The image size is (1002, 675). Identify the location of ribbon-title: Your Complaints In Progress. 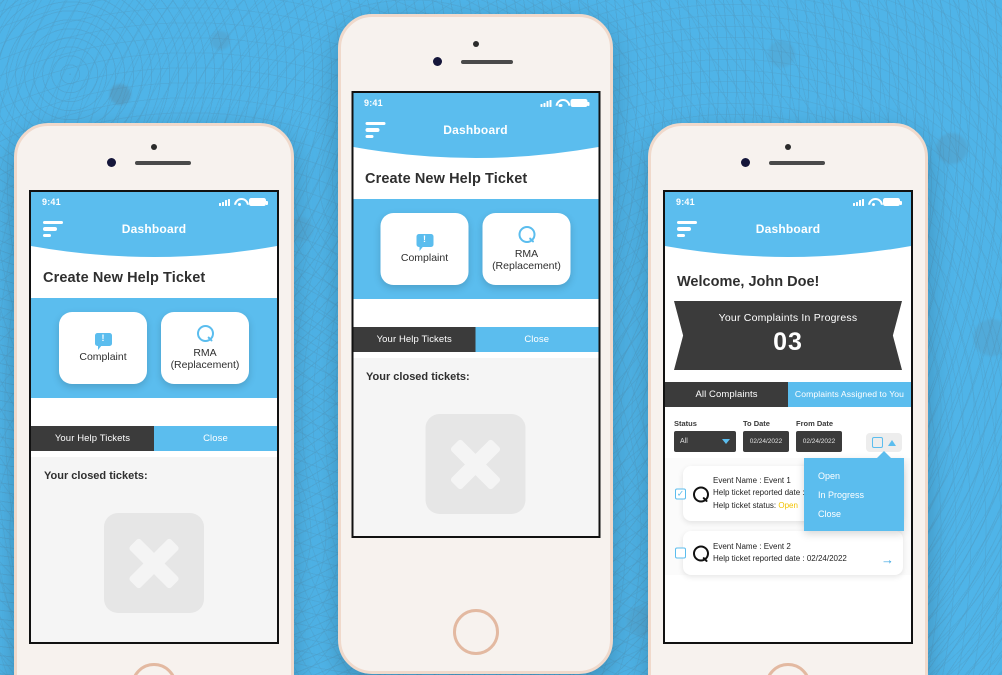
(788, 318).